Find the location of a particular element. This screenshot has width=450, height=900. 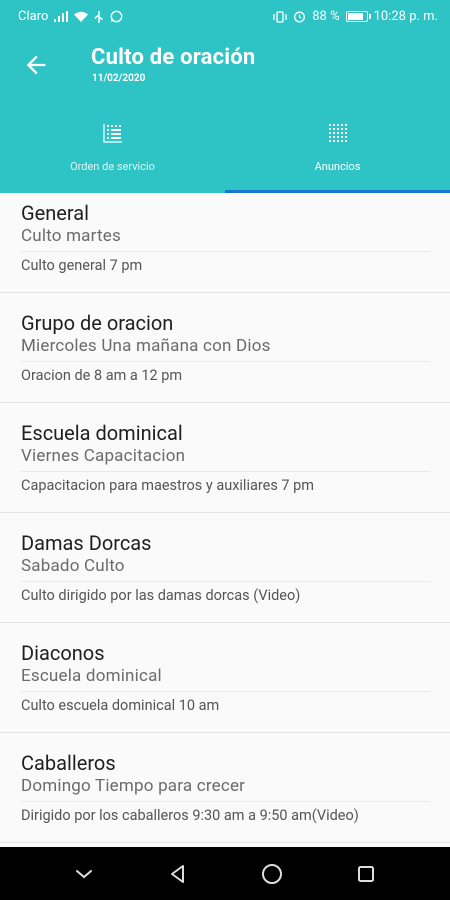

nav-home-button is located at coordinates (272, 873).